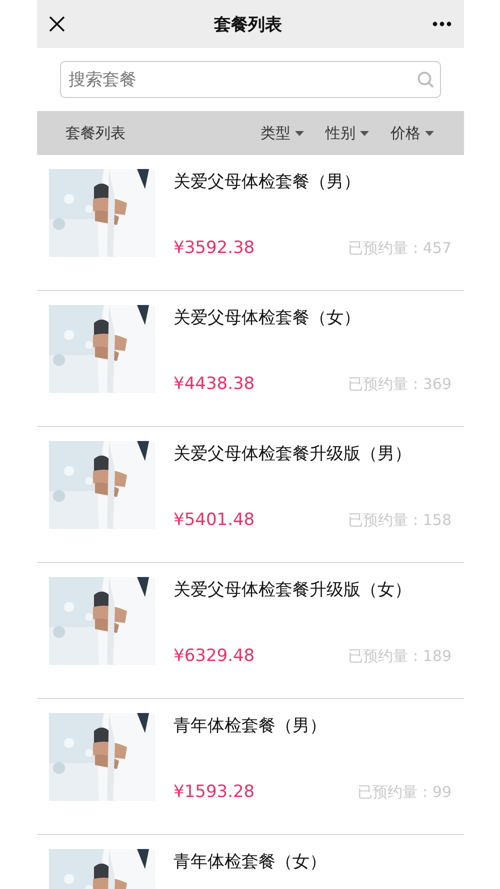 This screenshot has width=500, height=889. Describe the element at coordinates (250, 79) in the screenshot. I see `search-field: 搜索套餐` at that location.